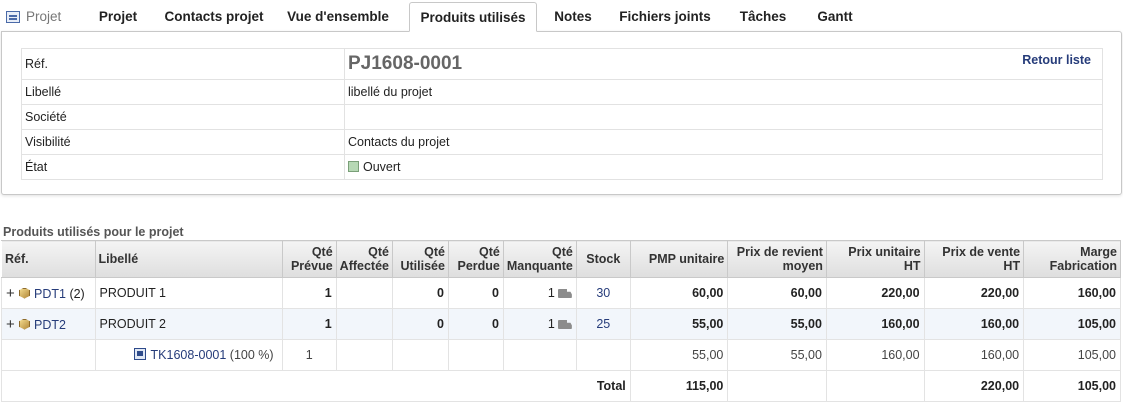  Describe the element at coordinates (875, 259) in the screenshot. I see `col-prix-unitaire: Prix unitaire HT` at that location.